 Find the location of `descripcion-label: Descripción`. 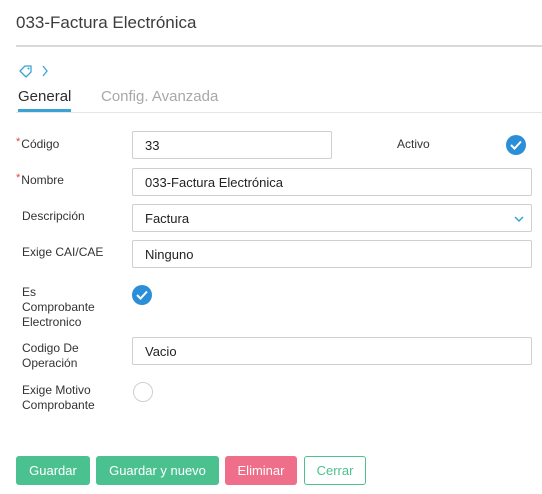

descripcion-label: Descripción is located at coordinates (53, 216).